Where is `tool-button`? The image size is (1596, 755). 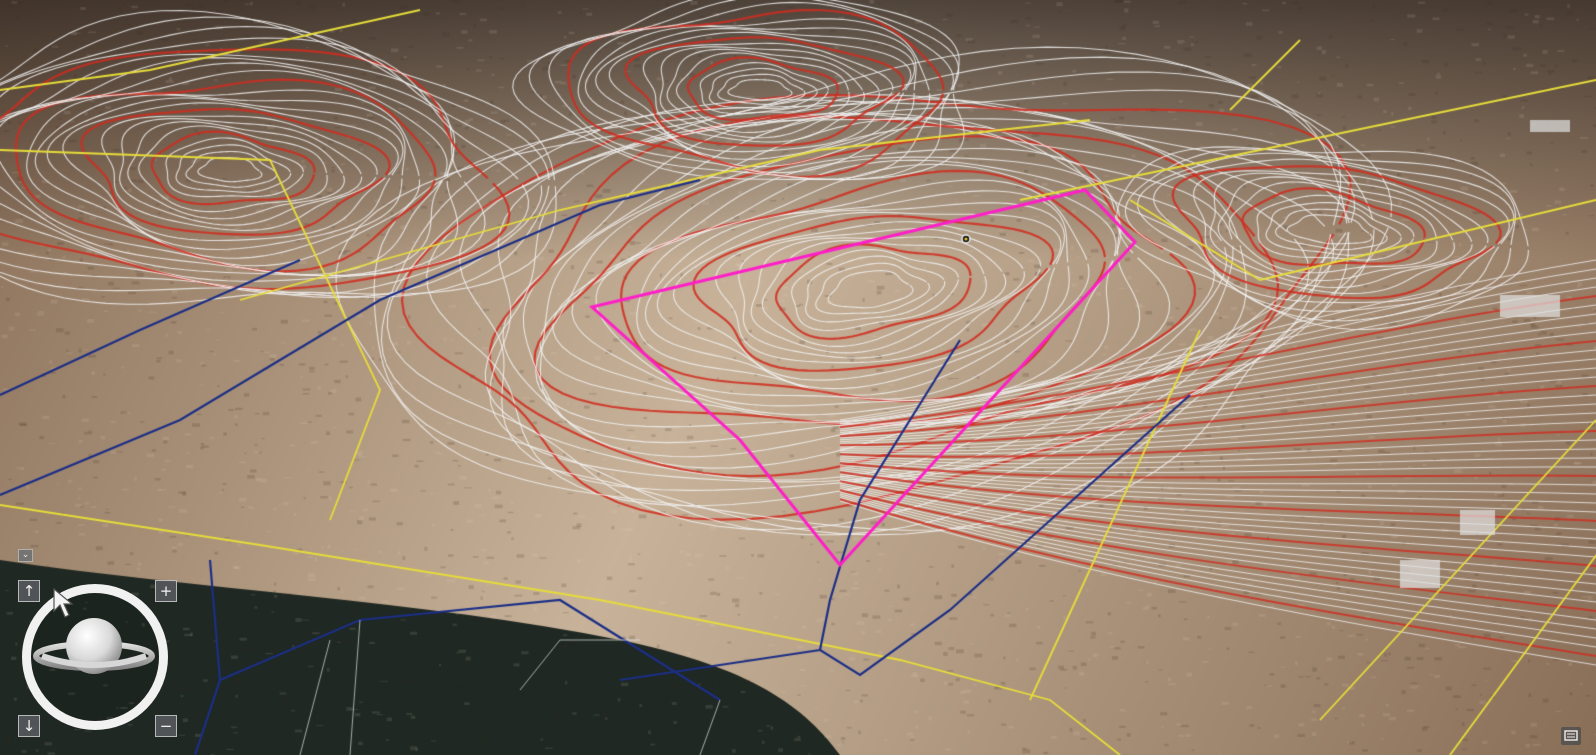 tool-button is located at coordinates (1571, 736).